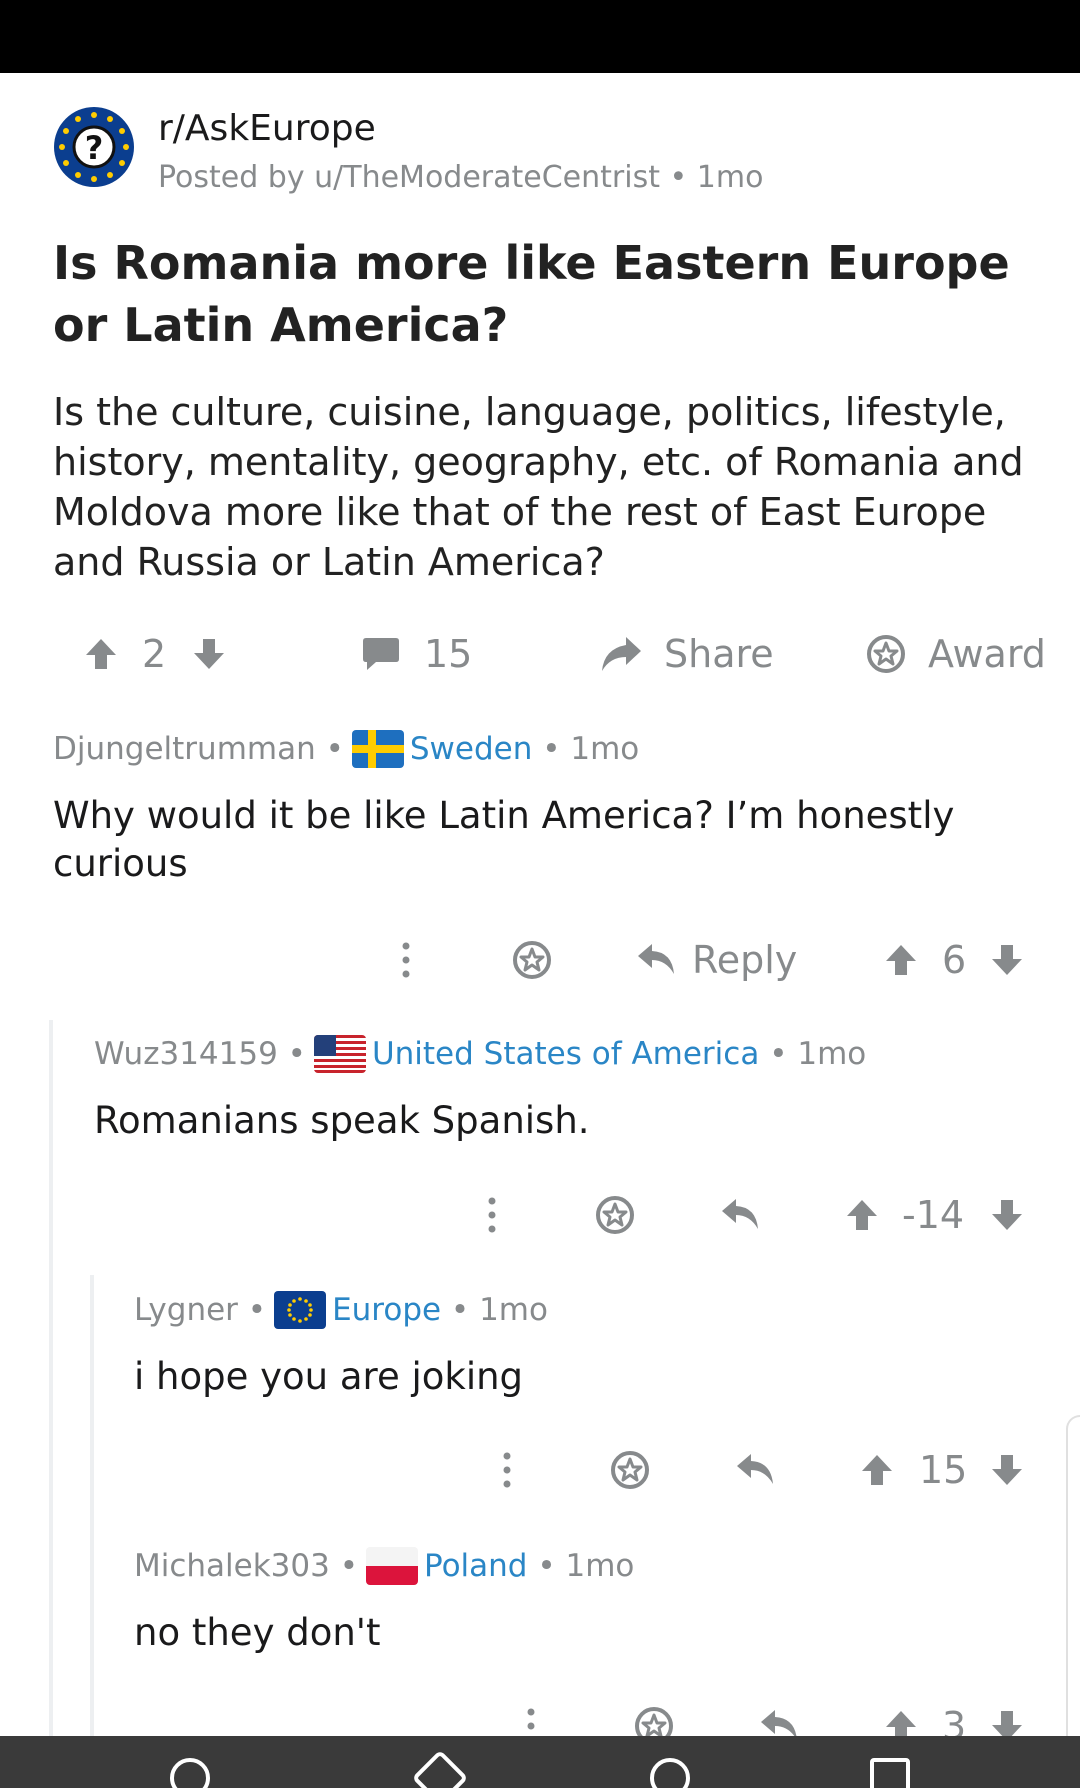  I want to click on comment-text: no they don't, so click(257, 1632).